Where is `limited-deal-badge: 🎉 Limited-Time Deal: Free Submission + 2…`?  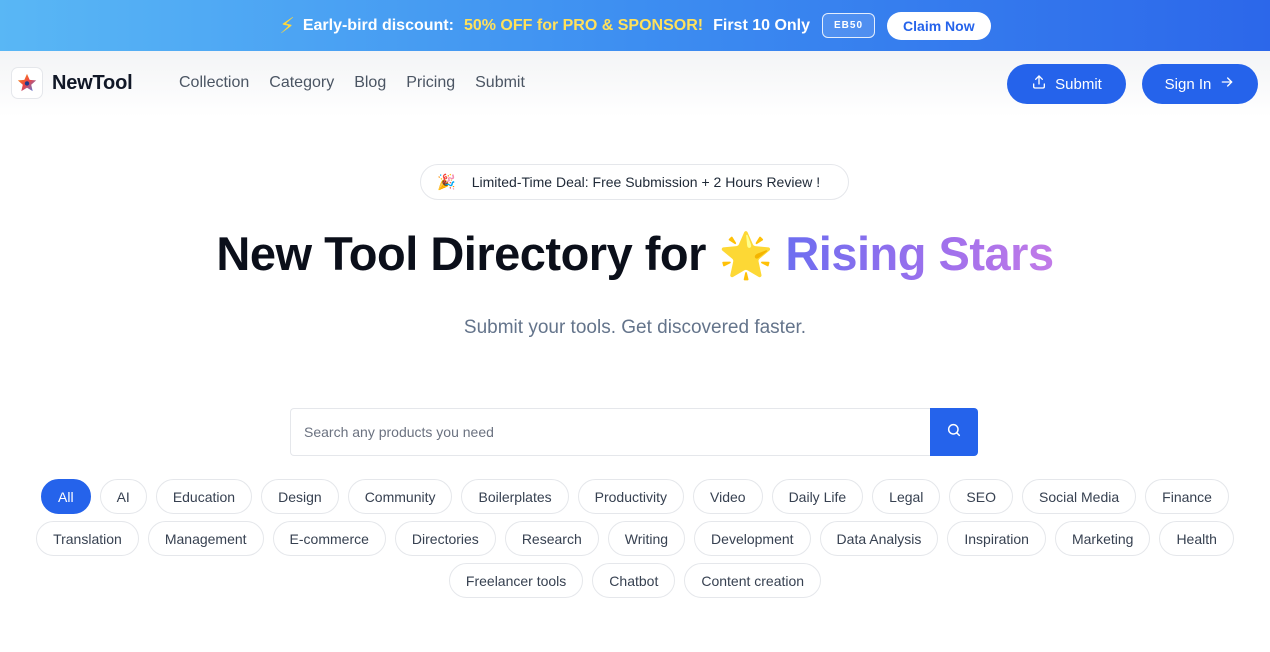 limited-deal-badge: 🎉 Limited-Time Deal: Free Submission + 2… is located at coordinates (634, 182).